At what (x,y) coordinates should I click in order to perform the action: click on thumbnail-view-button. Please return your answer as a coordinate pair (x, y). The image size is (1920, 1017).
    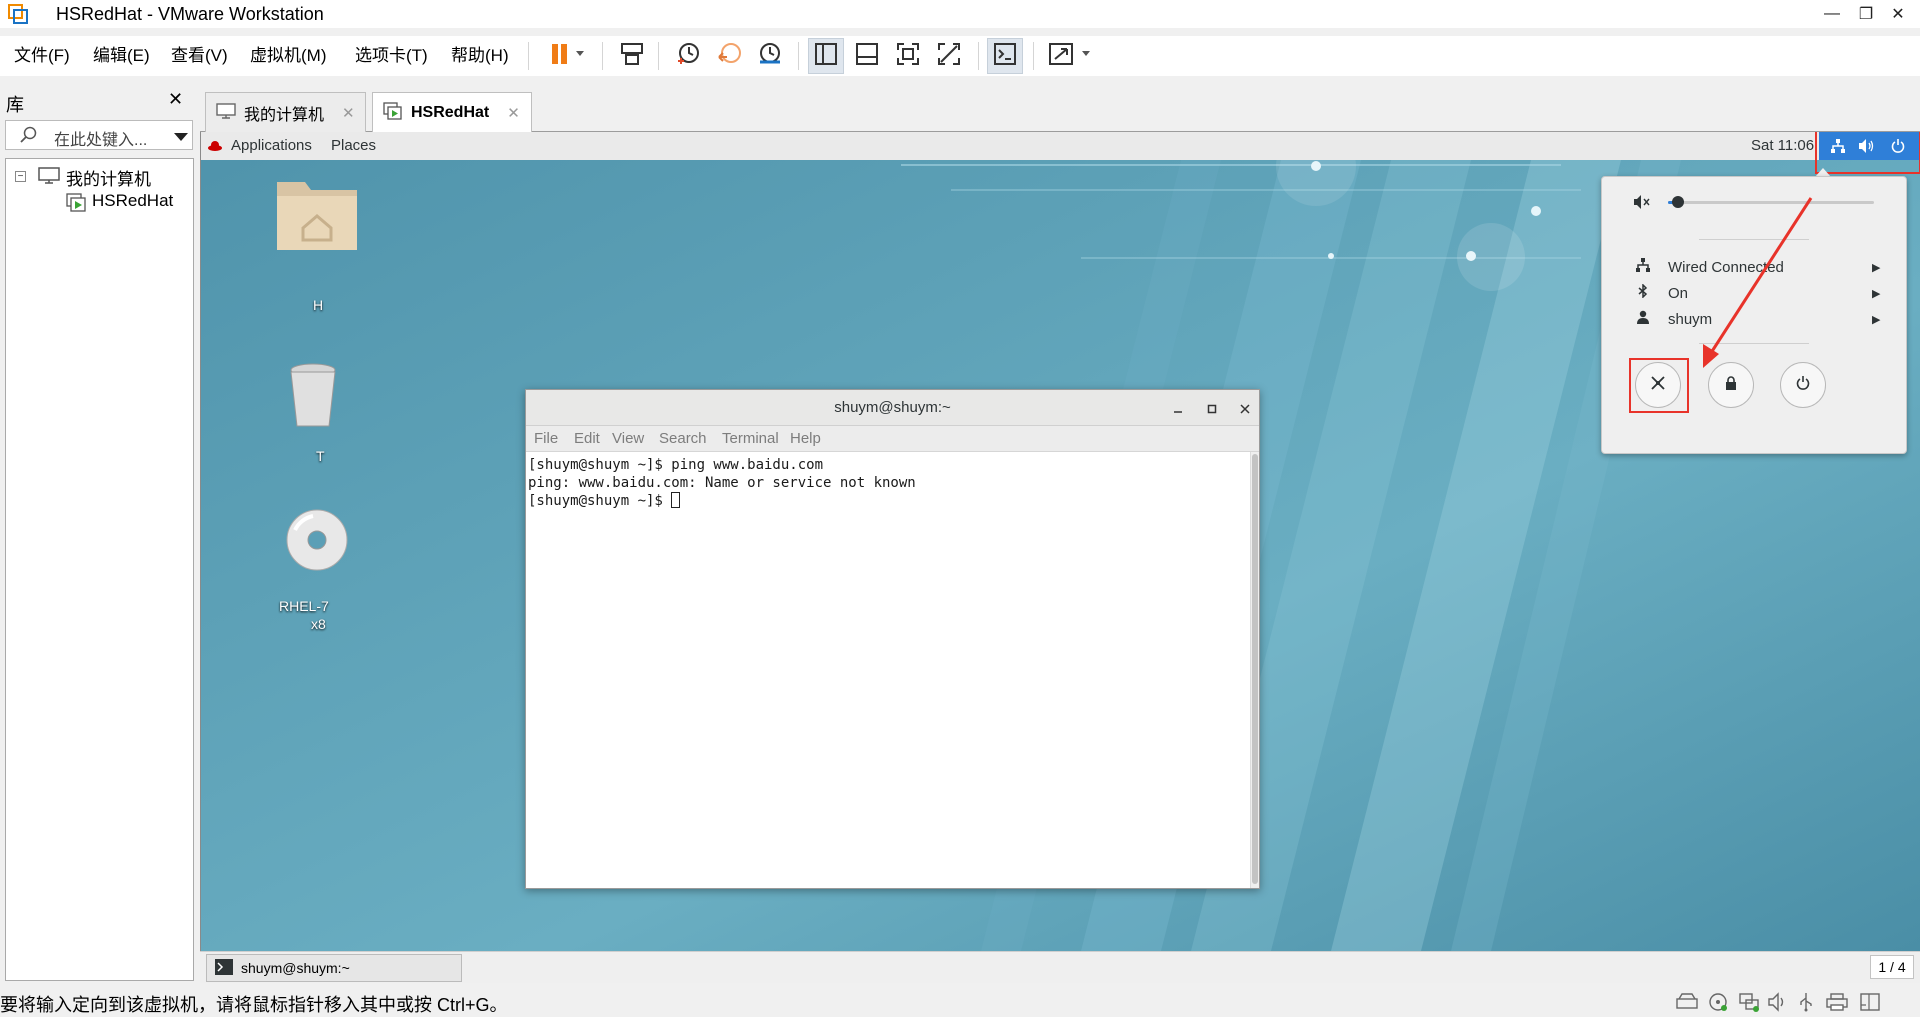
    Looking at the image, I should click on (867, 56).